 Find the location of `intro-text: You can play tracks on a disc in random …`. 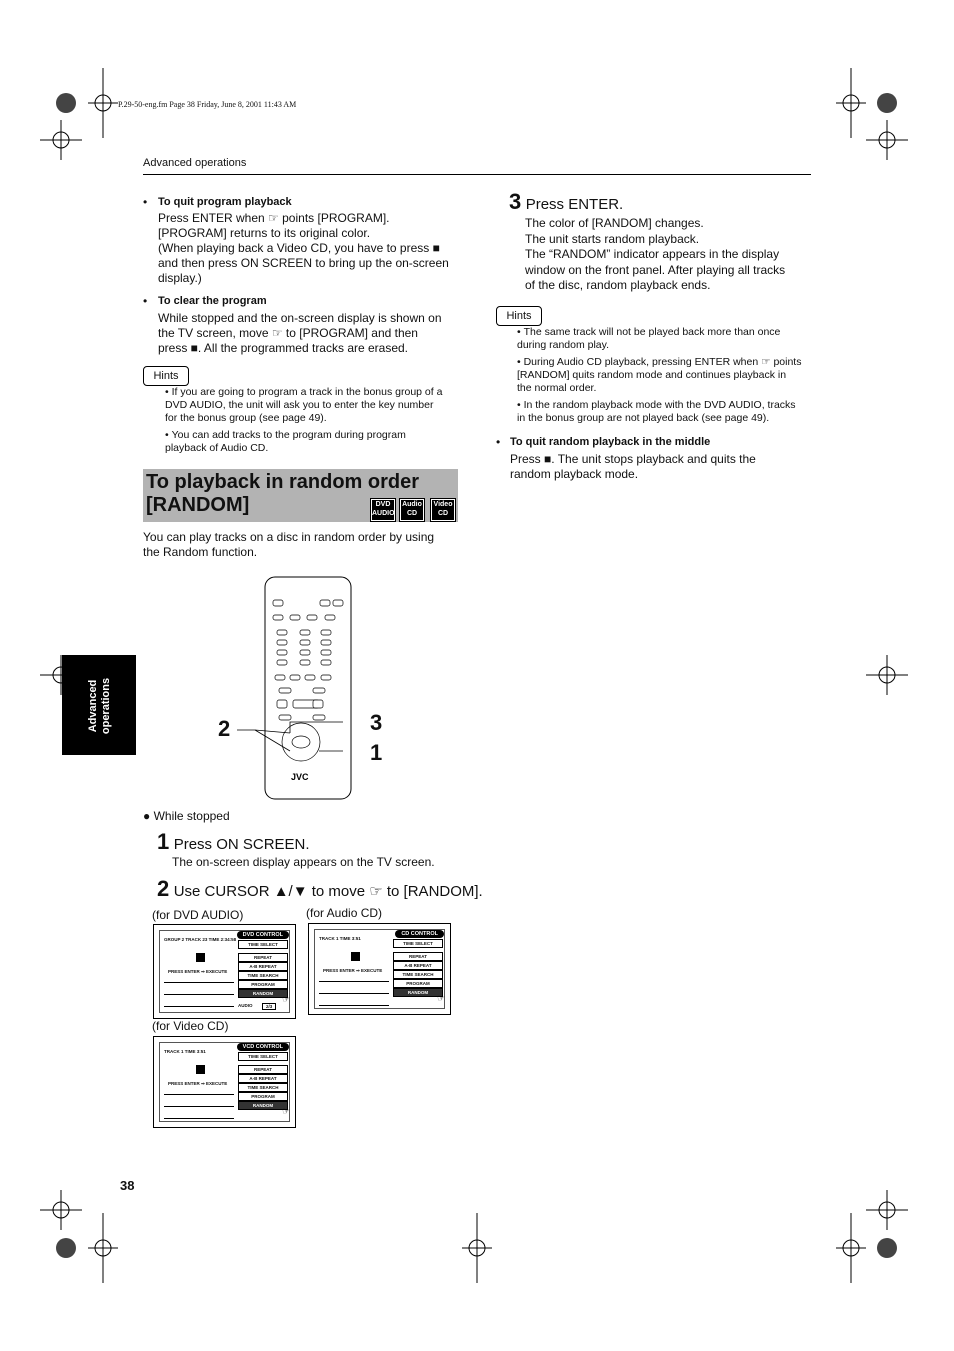

intro-text: You can play tracks on a disc in random … is located at coordinates (289, 544).